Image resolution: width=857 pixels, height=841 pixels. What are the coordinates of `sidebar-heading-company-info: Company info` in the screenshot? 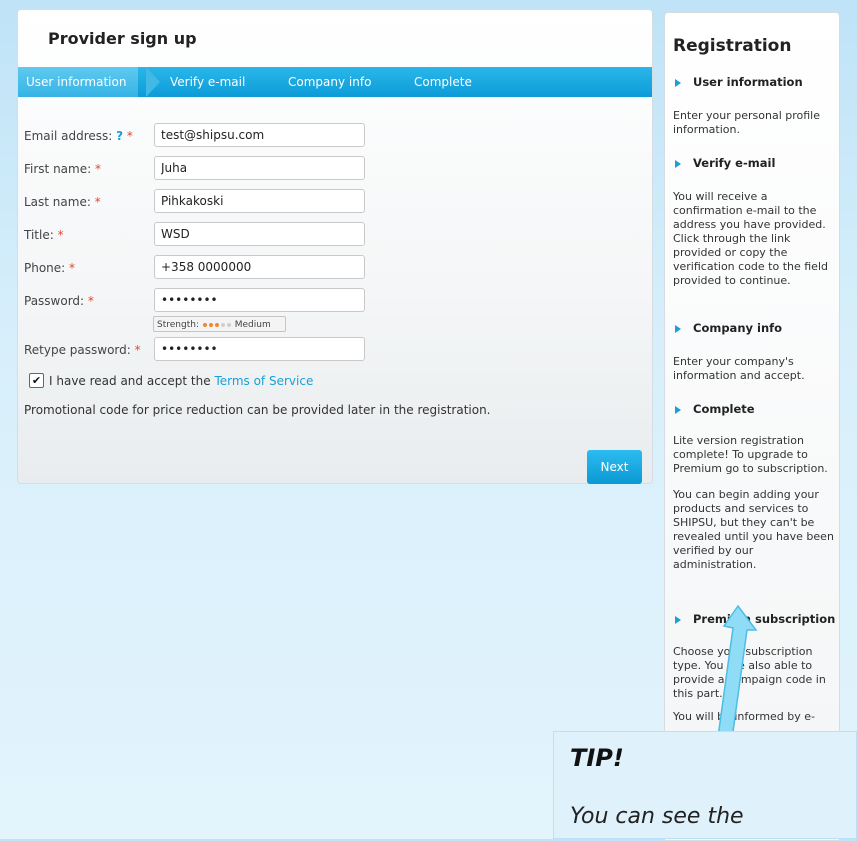 It's located at (728, 328).